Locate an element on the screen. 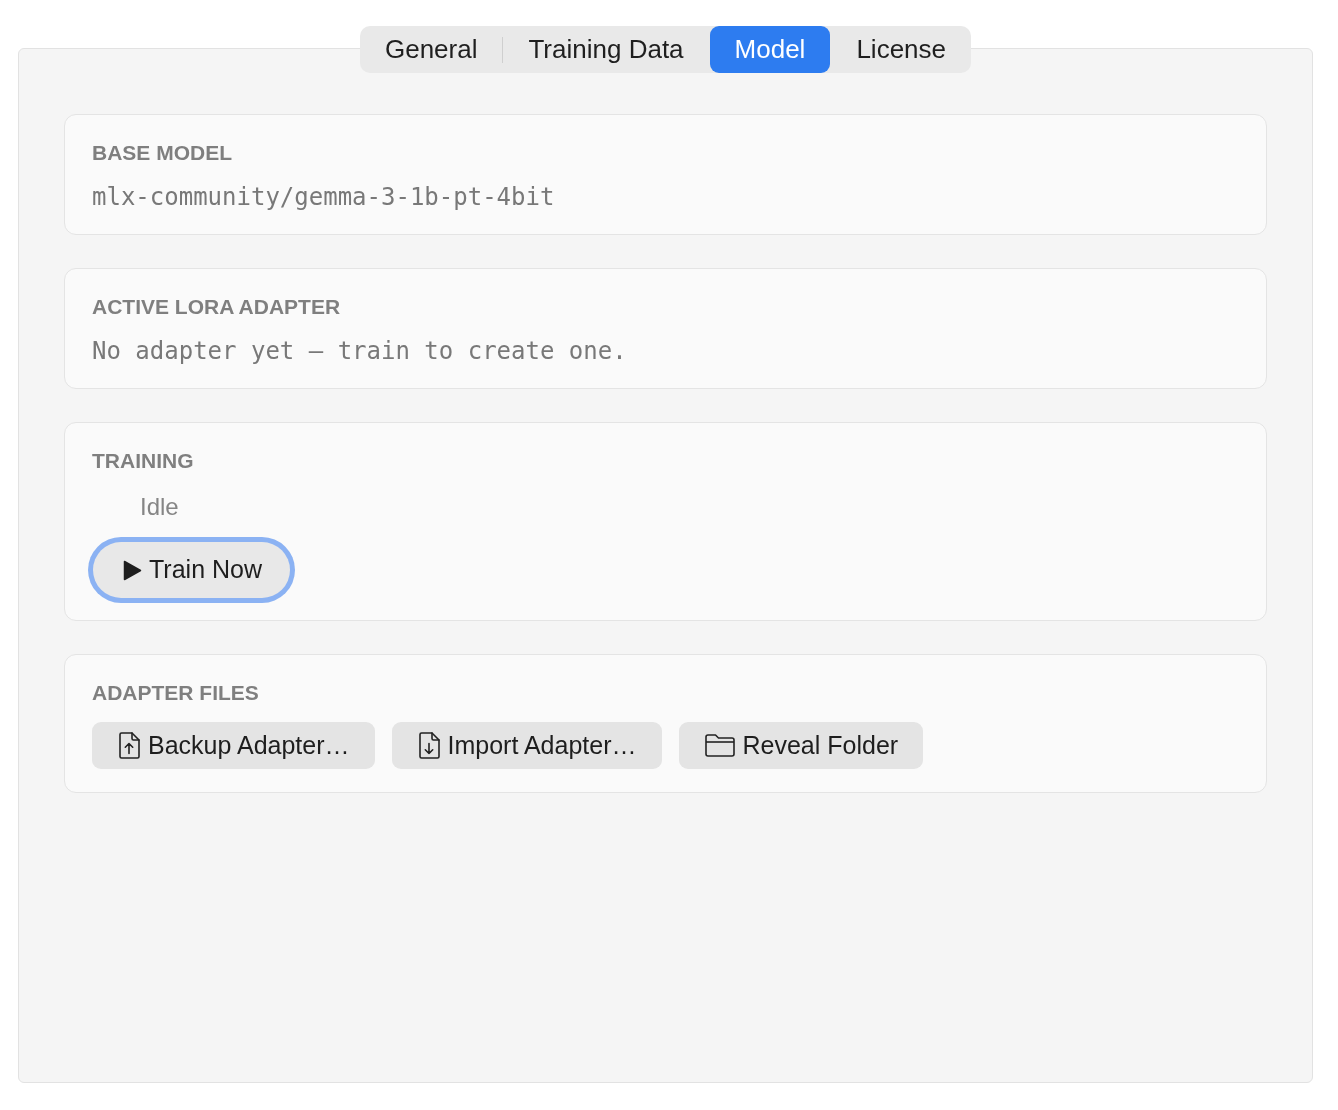 Image resolution: width=1338 pixels, height=1110 pixels. play-icon is located at coordinates (132, 570).